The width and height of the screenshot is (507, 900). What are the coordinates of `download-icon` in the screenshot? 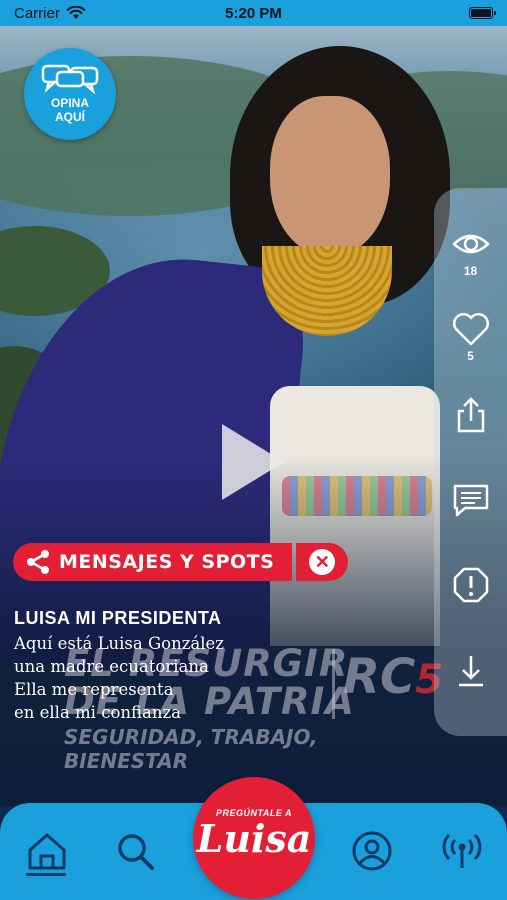 It's located at (470, 670).